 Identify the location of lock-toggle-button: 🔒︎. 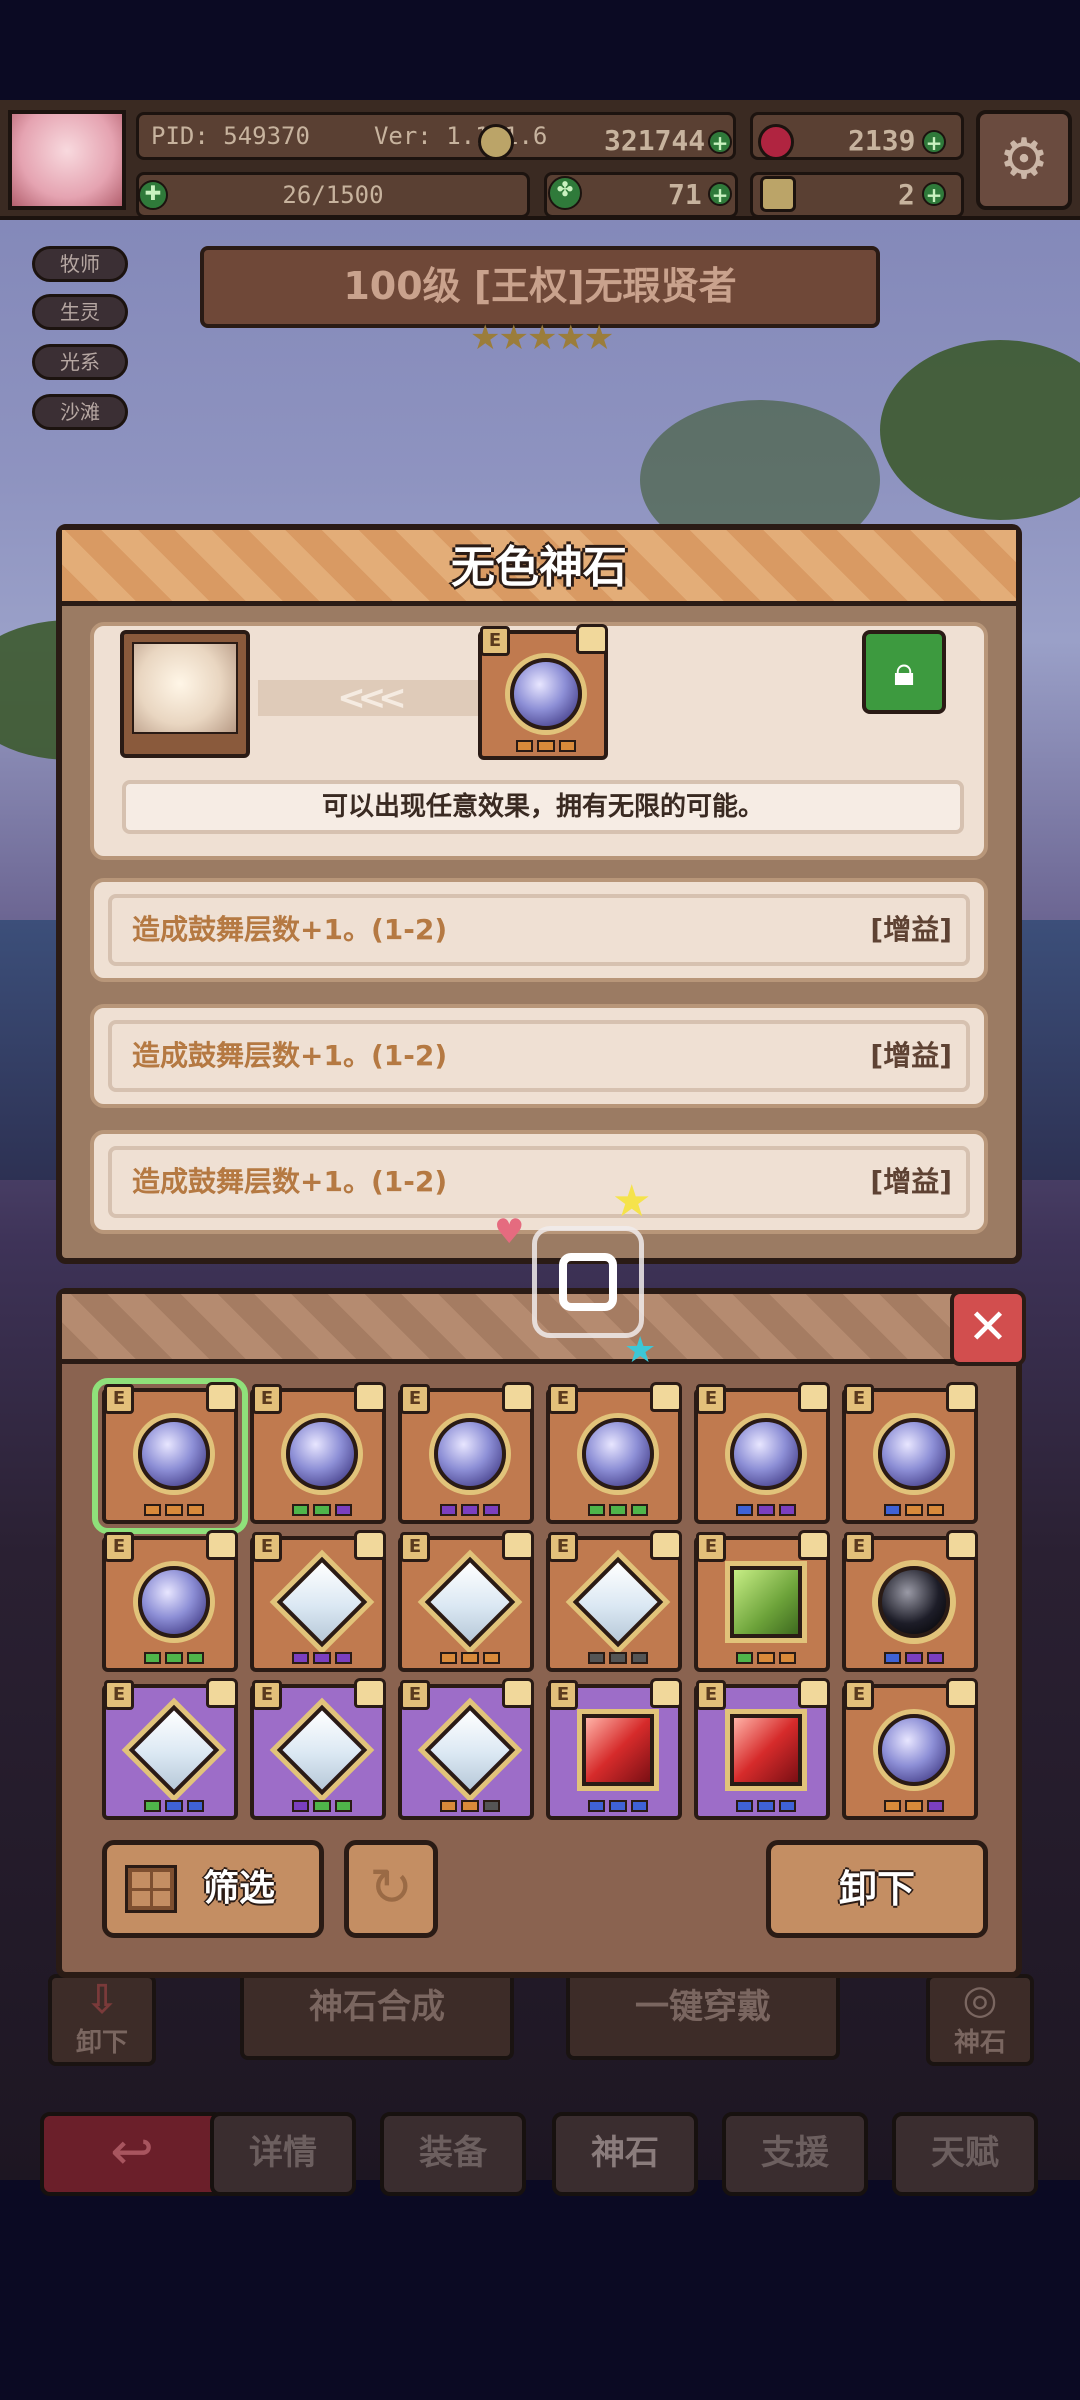
(904, 672).